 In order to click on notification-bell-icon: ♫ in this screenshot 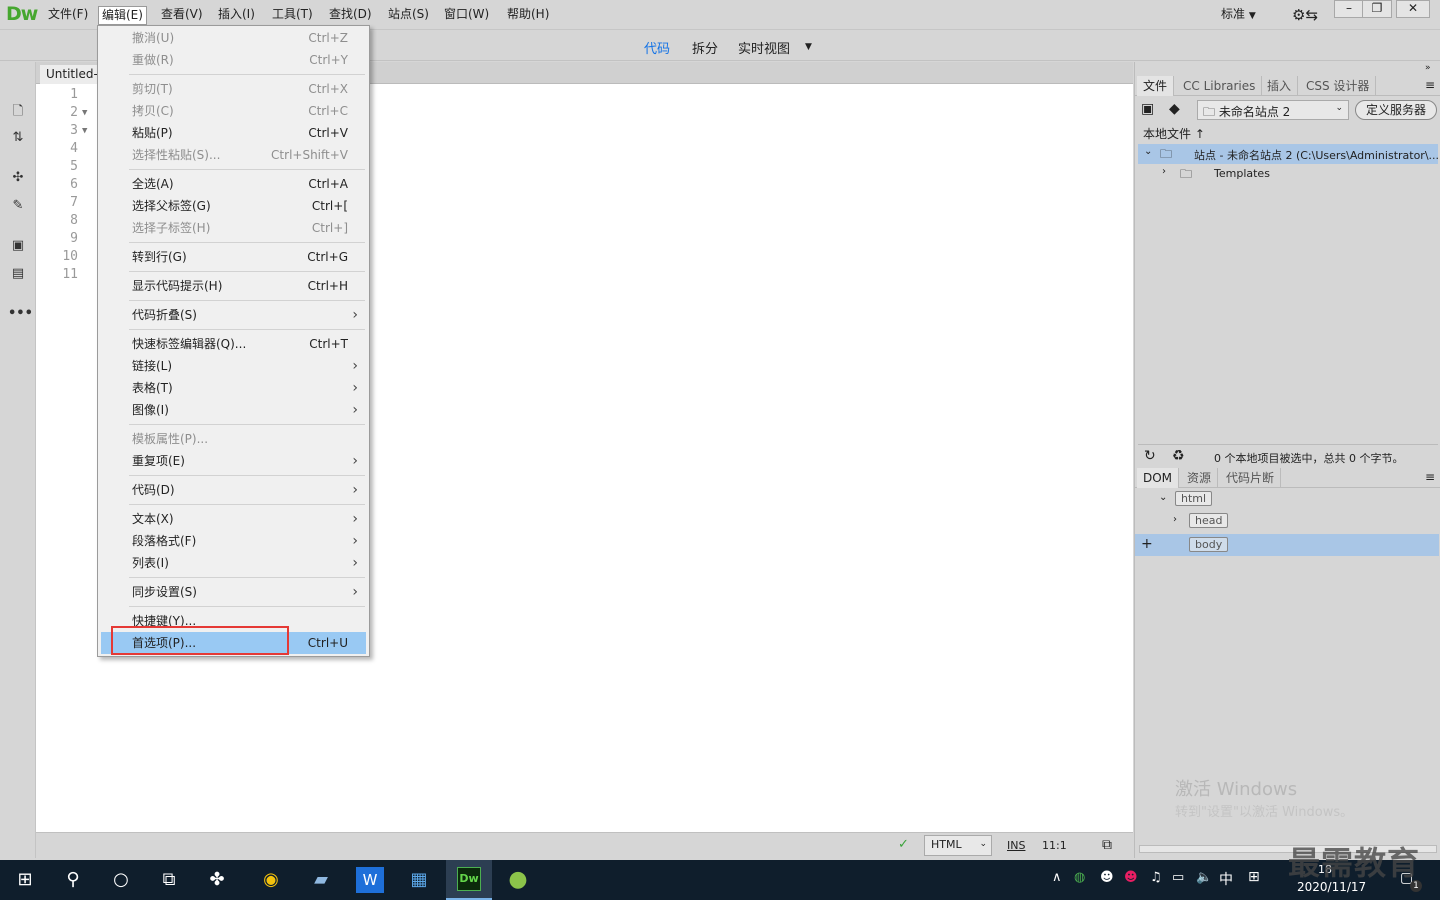, I will do `click(1156, 877)`.